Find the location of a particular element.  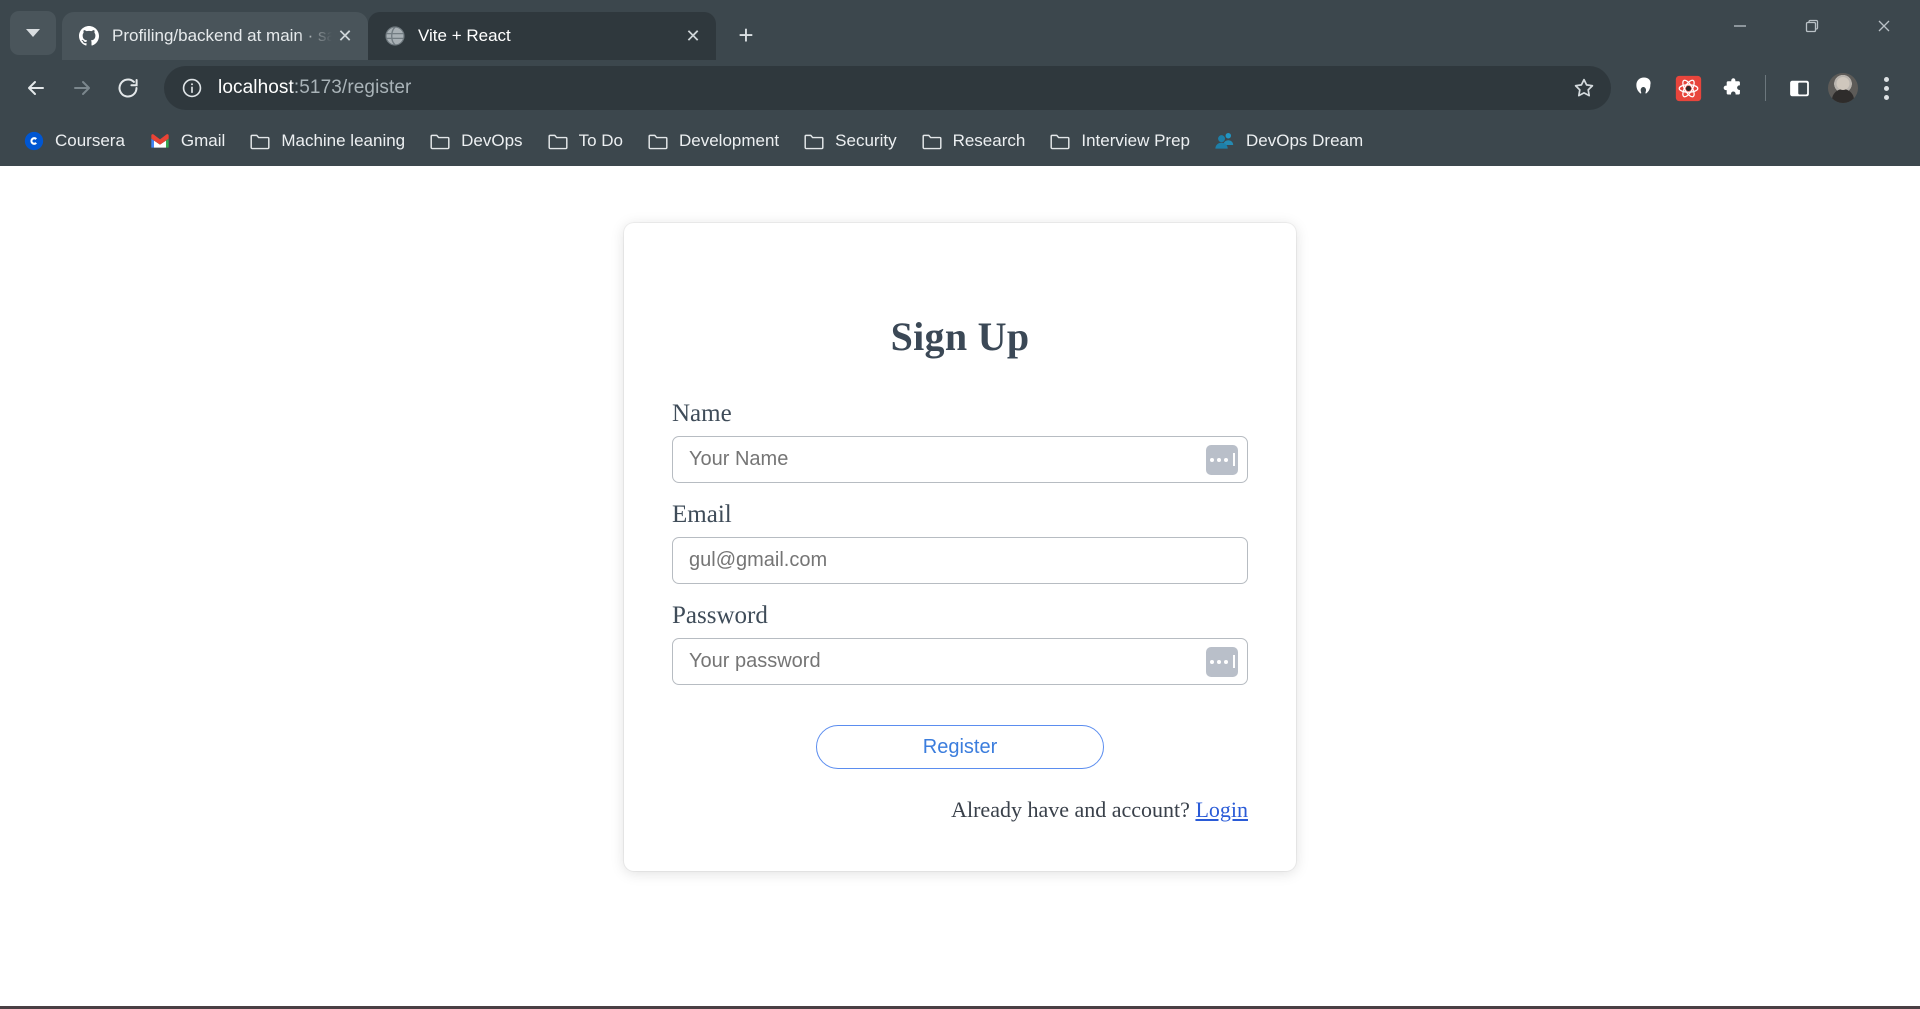

gmail-icon is located at coordinates (160, 141).